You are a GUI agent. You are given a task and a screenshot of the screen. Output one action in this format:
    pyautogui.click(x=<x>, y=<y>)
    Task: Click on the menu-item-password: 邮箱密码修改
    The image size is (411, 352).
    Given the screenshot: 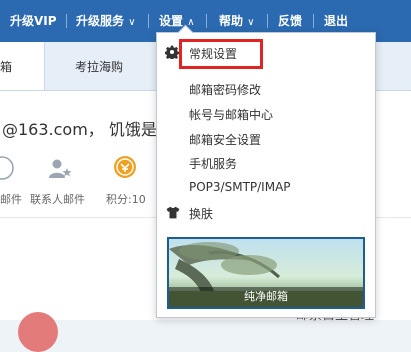 What is the action you would take?
    pyautogui.click(x=225, y=89)
    